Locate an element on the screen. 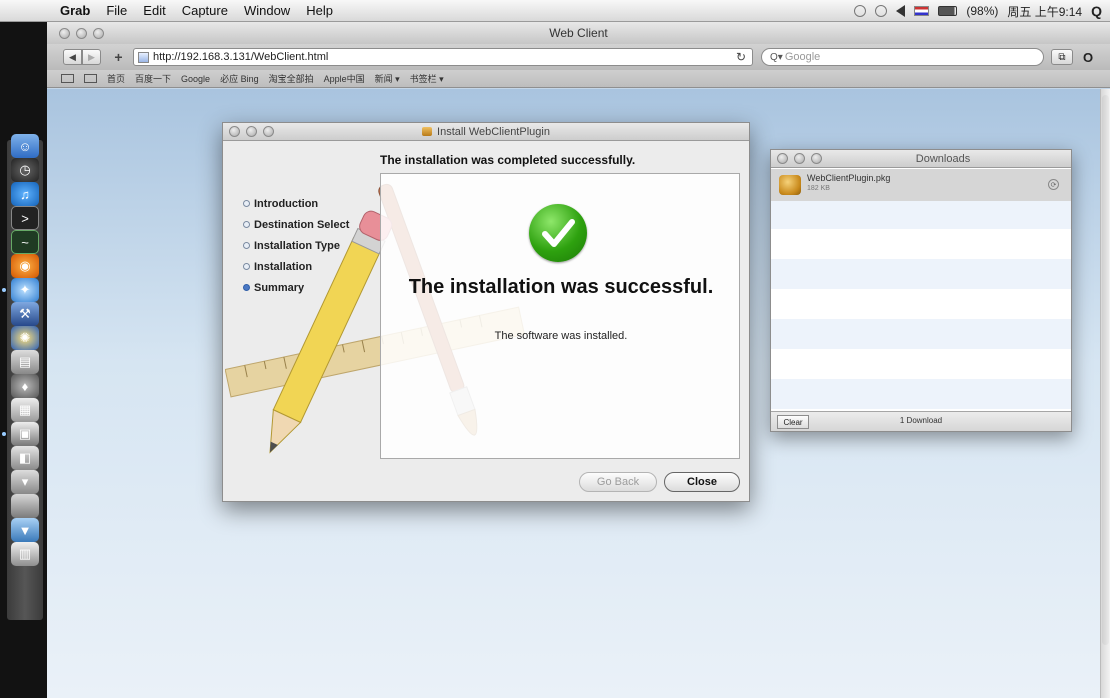 This screenshot has width=1110, height=698. volume-icon is located at coordinates (901, 11).